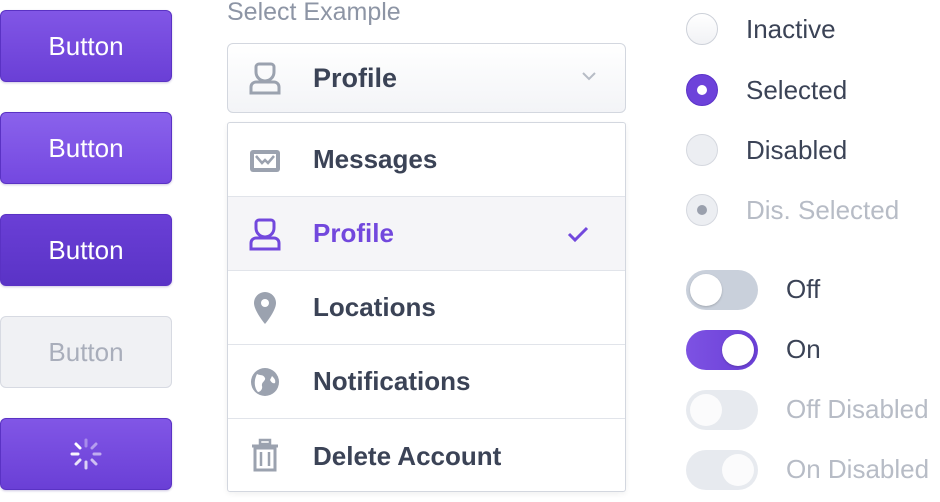 This screenshot has width=940, height=502. I want to click on menu-item-messages: Messages, so click(426, 160).